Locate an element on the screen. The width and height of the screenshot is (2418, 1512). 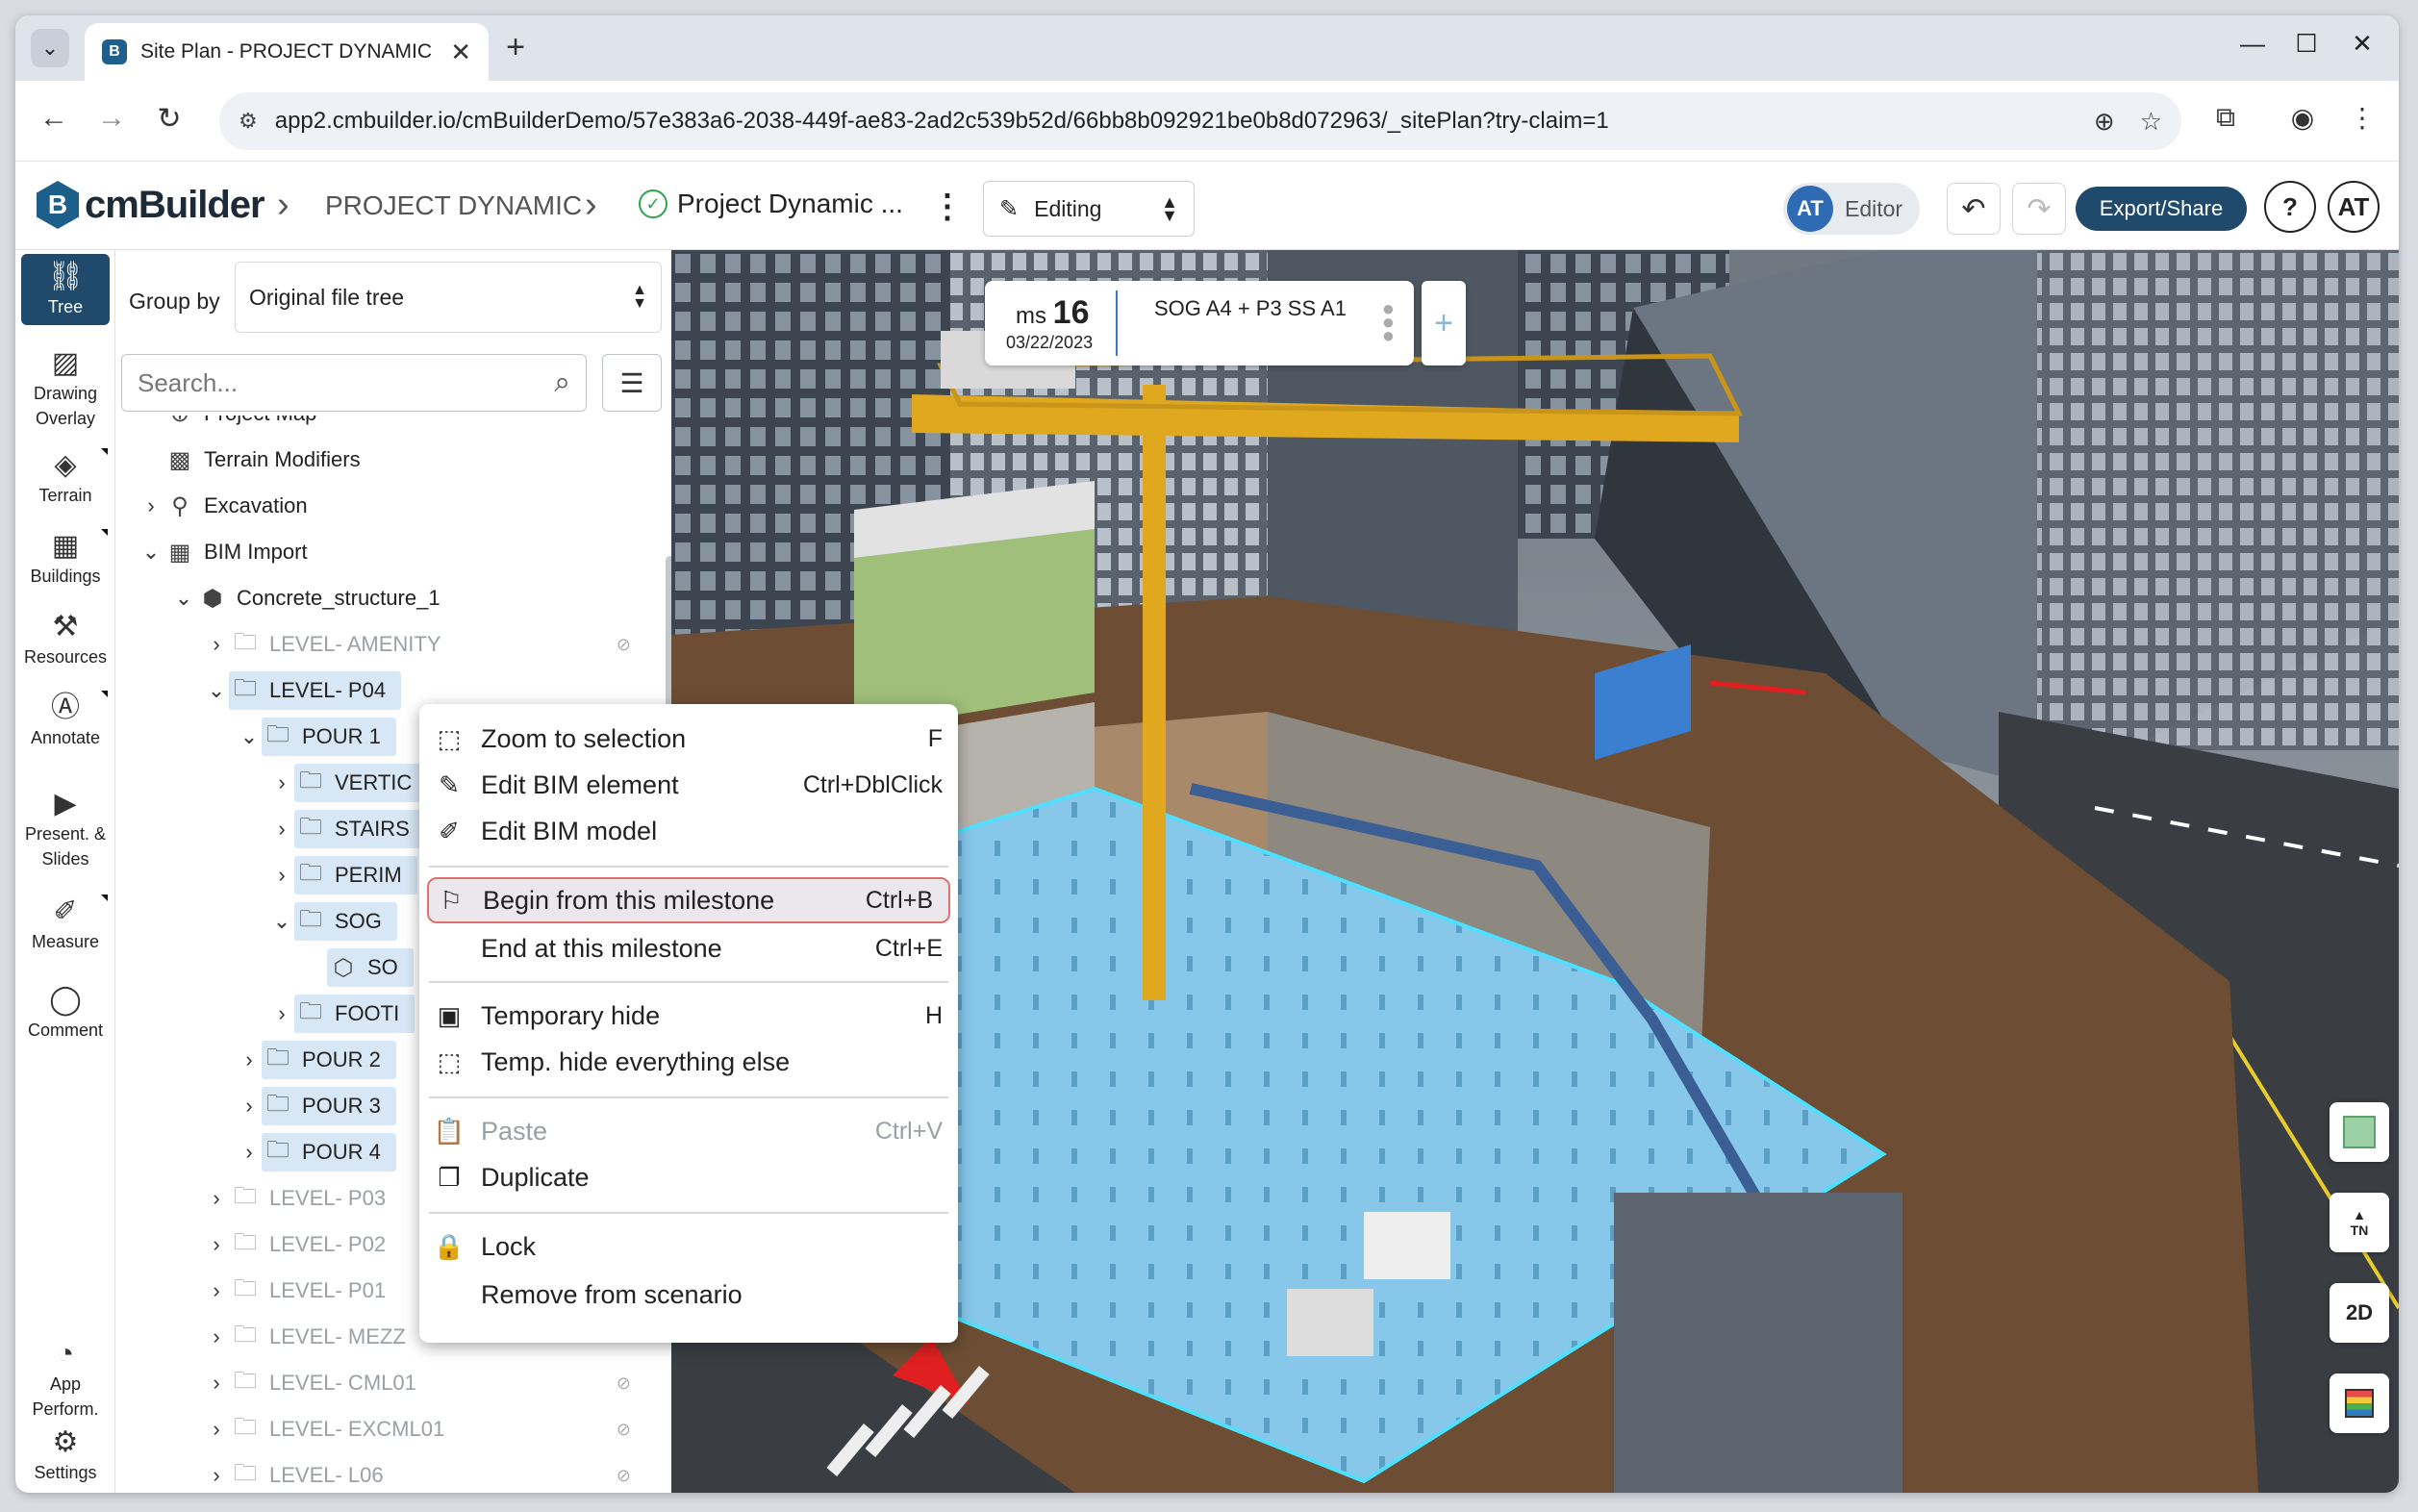
tool-app-performance: ◔ App Perform. is located at coordinates (65, 1380).